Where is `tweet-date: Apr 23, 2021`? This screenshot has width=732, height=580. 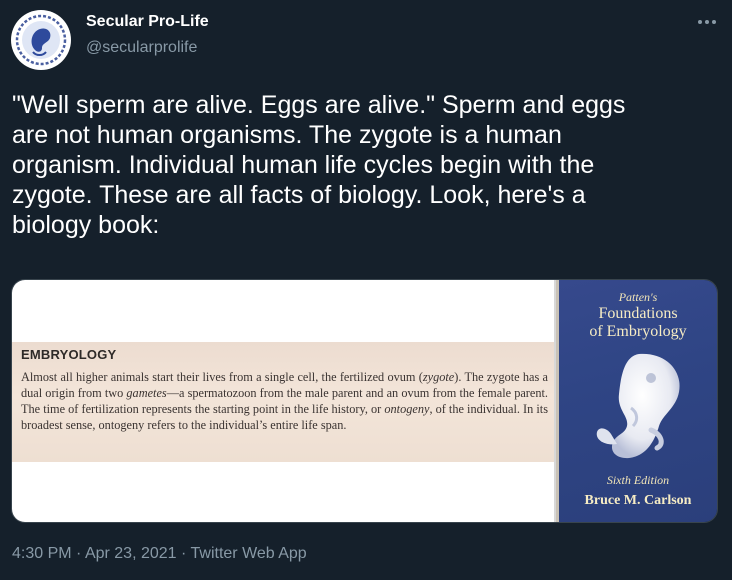
tweet-date: Apr 23, 2021 is located at coordinates (131, 553).